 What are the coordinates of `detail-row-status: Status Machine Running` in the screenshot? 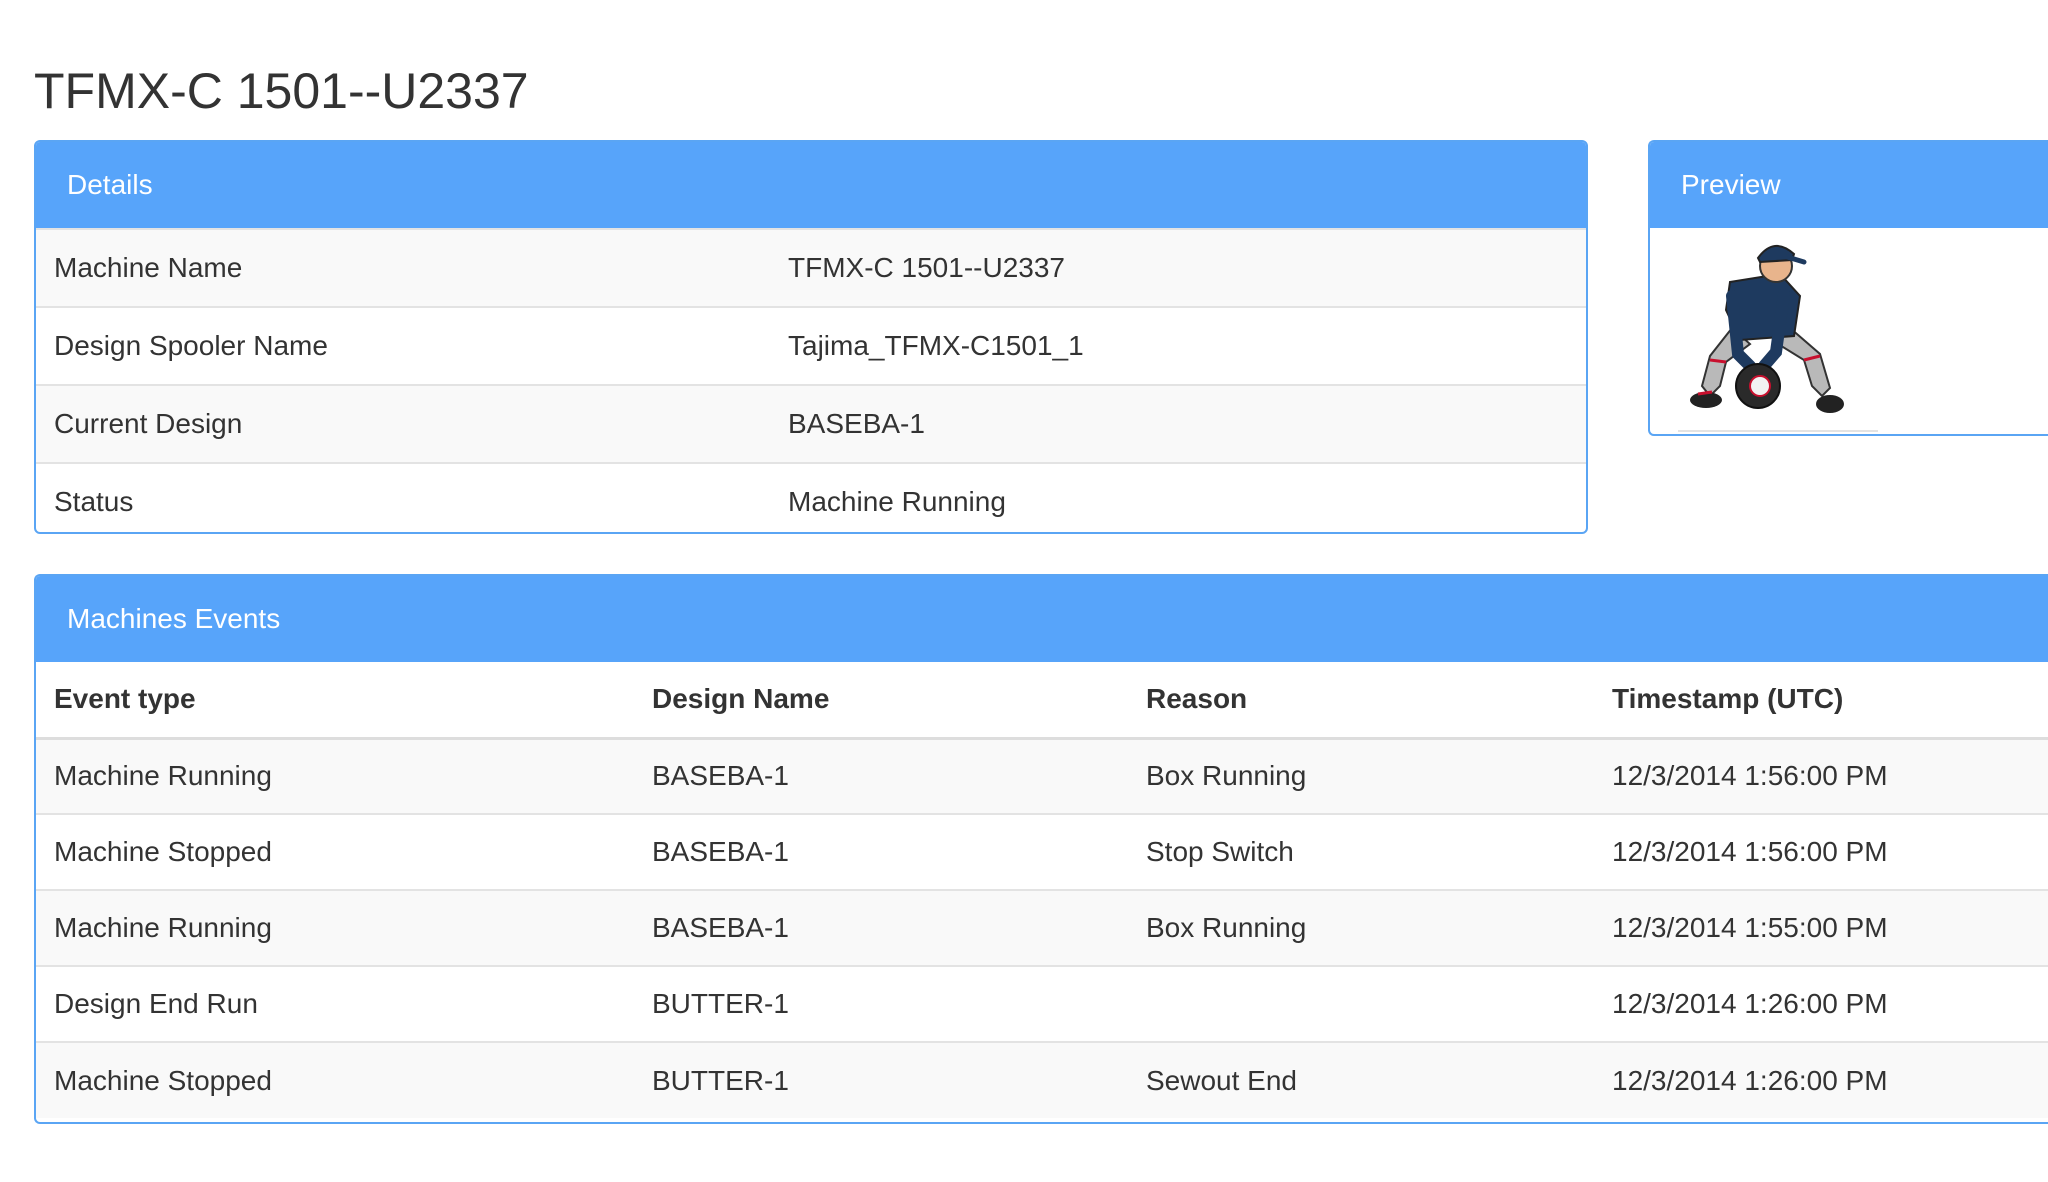 It's located at (811, 497).